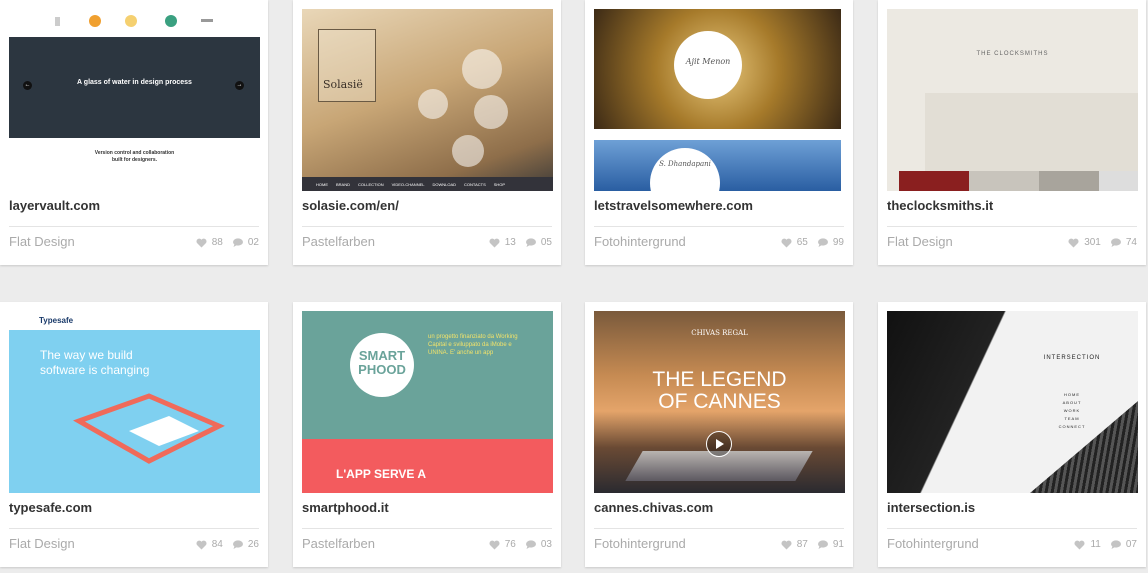 This screenshot has height=573, width=1148. I want to click on comment-count: 99, so click(830, 242).